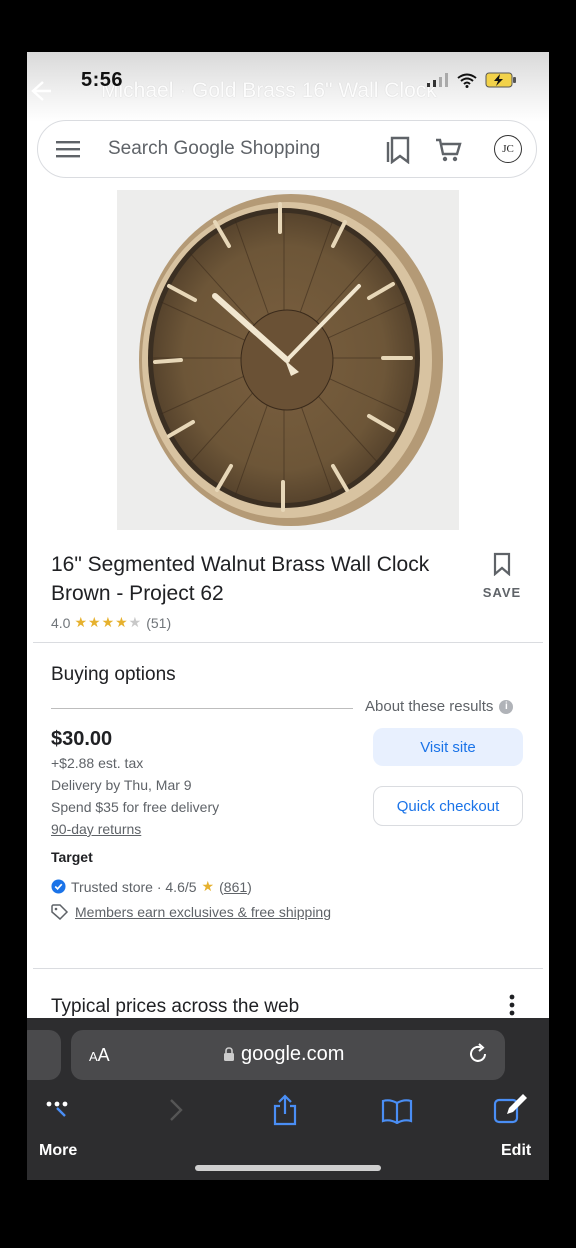  Describe the element at coordinates (82, 739) in the screenshot. I see `offer-price: $30.00` at that location.